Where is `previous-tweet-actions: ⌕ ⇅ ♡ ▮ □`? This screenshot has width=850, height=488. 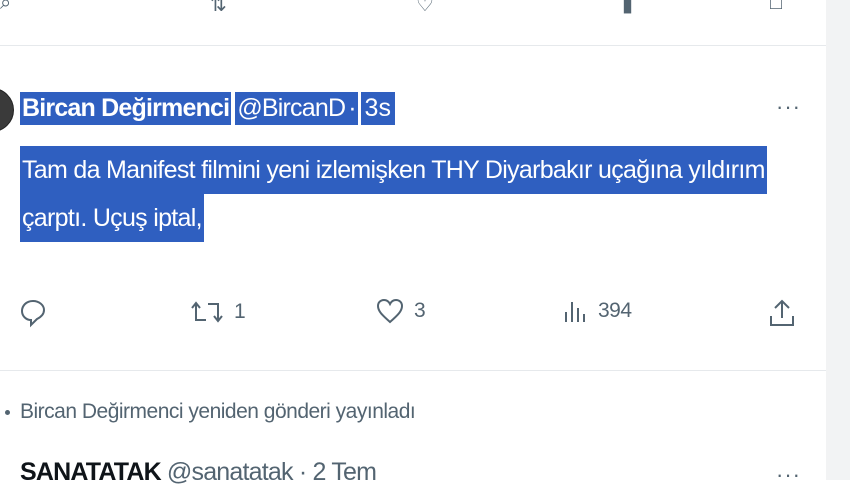 previous-tweet-actions: ⌕ ⇅ ♡ ▮ □ is located at coordinates (413, 7).